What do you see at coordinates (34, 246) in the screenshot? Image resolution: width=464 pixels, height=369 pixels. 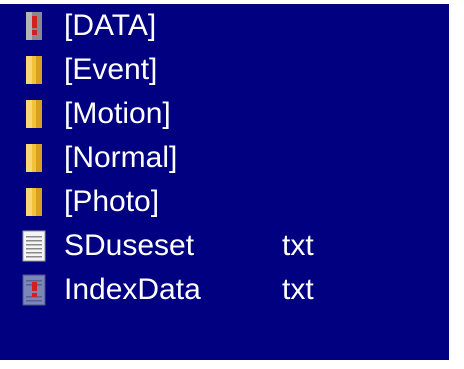 I see `text-file-icon` at bounding box center [34, 246].